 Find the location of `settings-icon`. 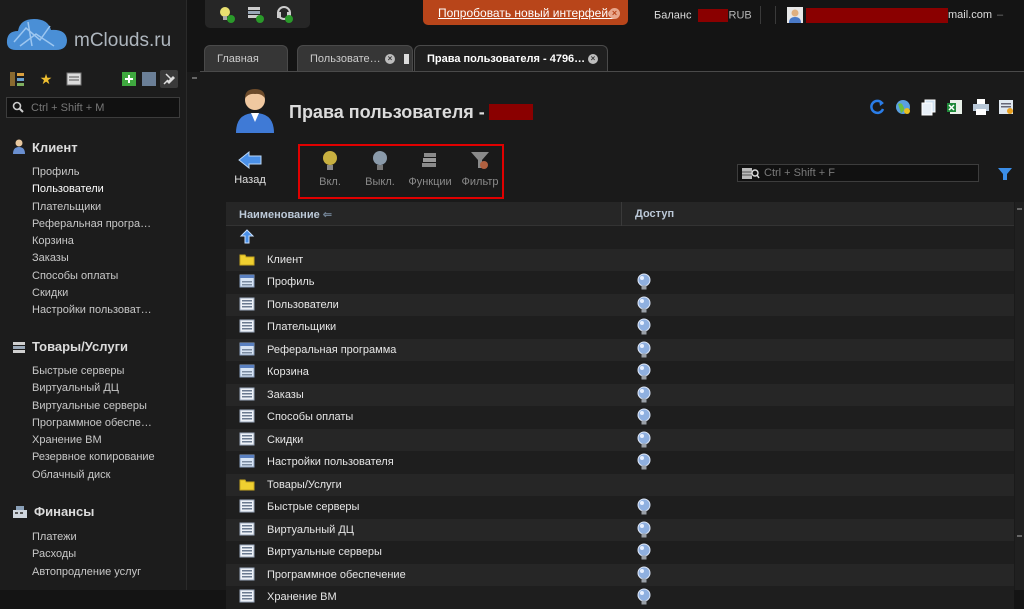

settings-icon is located at coordinates (1006, 107).